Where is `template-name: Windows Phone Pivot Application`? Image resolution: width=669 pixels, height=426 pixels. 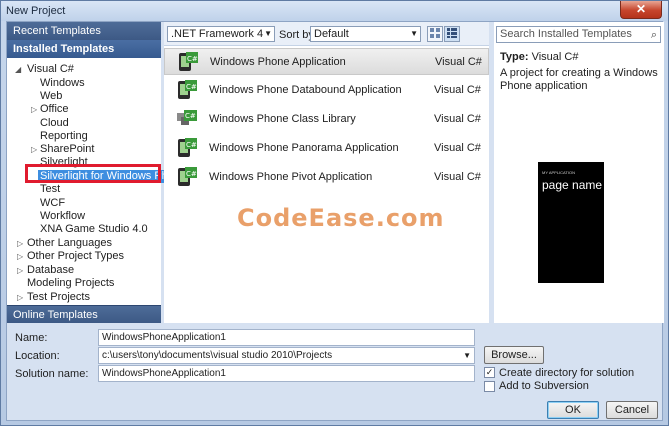
template-name: Windows Phone Pivot Application is located at coordinates (291, 177).